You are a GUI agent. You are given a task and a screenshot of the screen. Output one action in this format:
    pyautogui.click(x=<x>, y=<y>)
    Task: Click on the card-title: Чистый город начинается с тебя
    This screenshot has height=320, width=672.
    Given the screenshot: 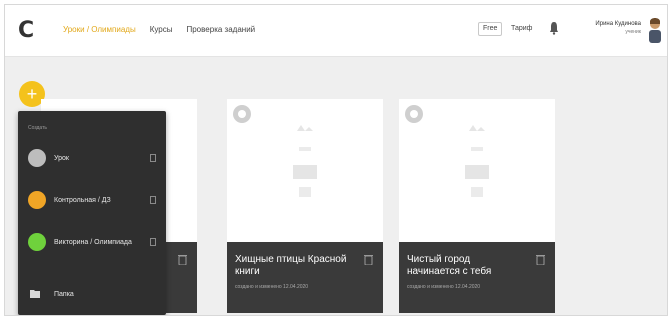 What is the action you would take?
    pyautogui.click(x=466, y=266)
    